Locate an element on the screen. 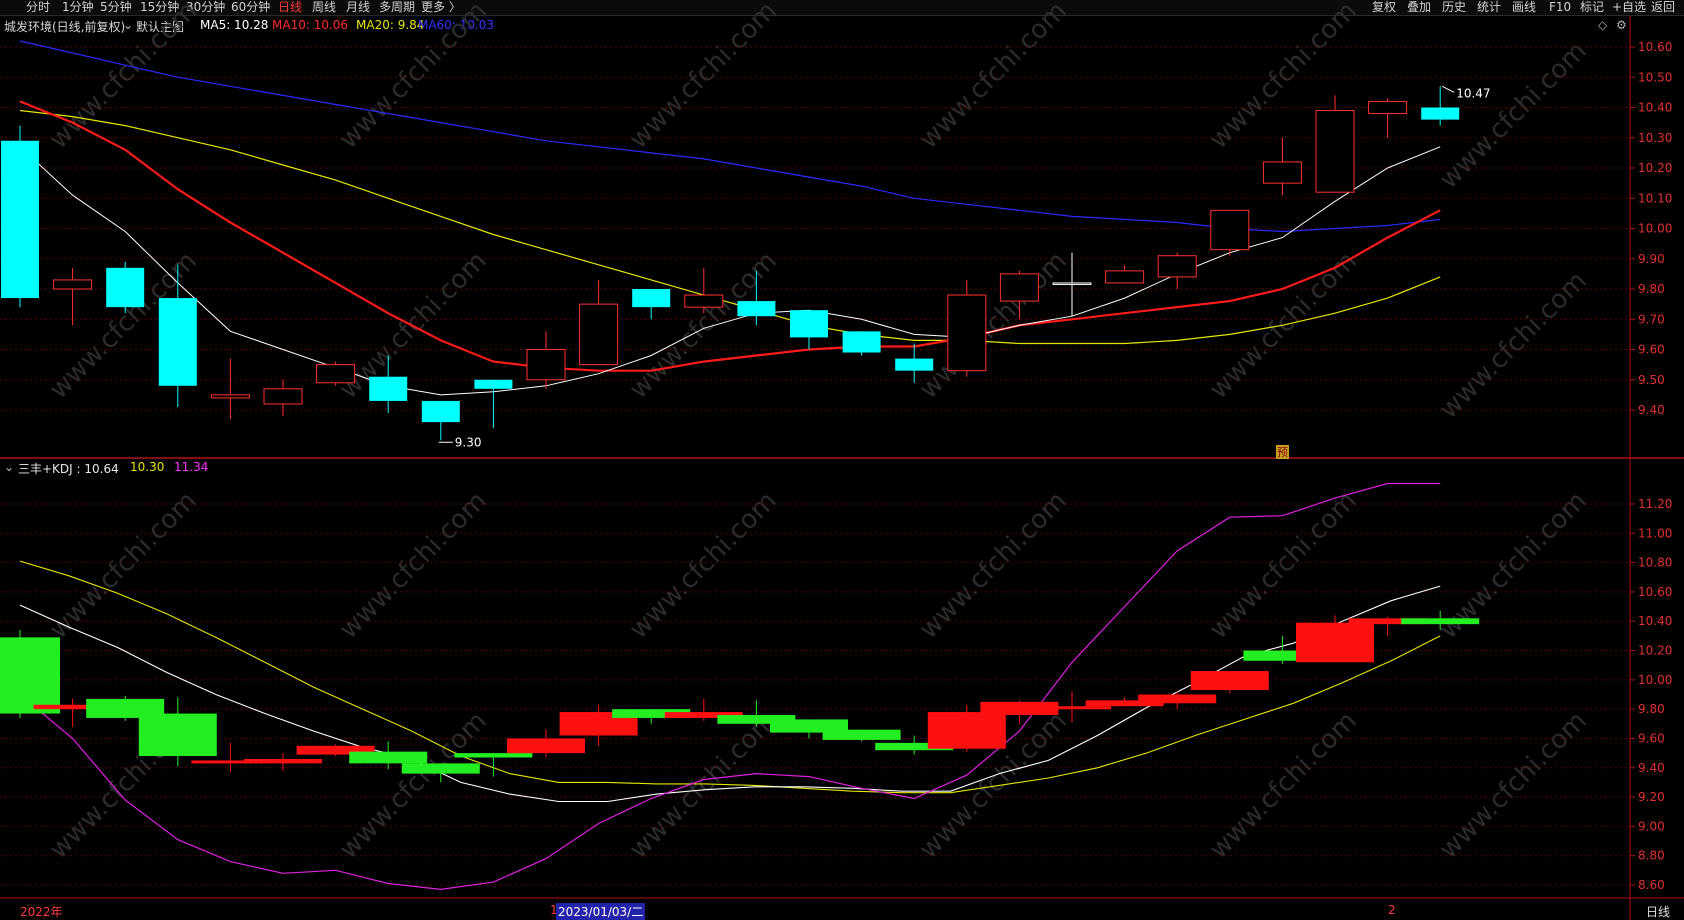 This screenshot has height=920, width=1684. sub-tick-label: 10.00 is located at coordinates (1655, 680).